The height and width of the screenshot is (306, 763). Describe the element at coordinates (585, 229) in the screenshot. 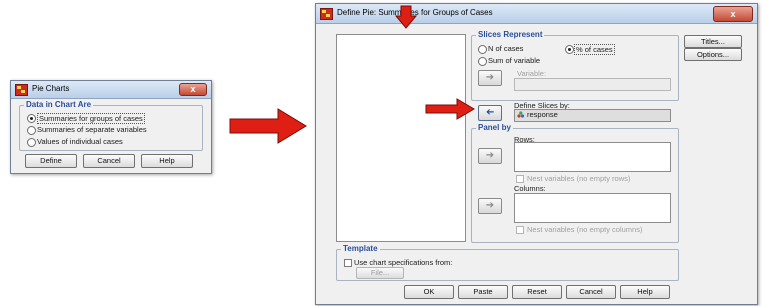

I see `nest-columns-label: Nest variables (no empty columns)` at that location.